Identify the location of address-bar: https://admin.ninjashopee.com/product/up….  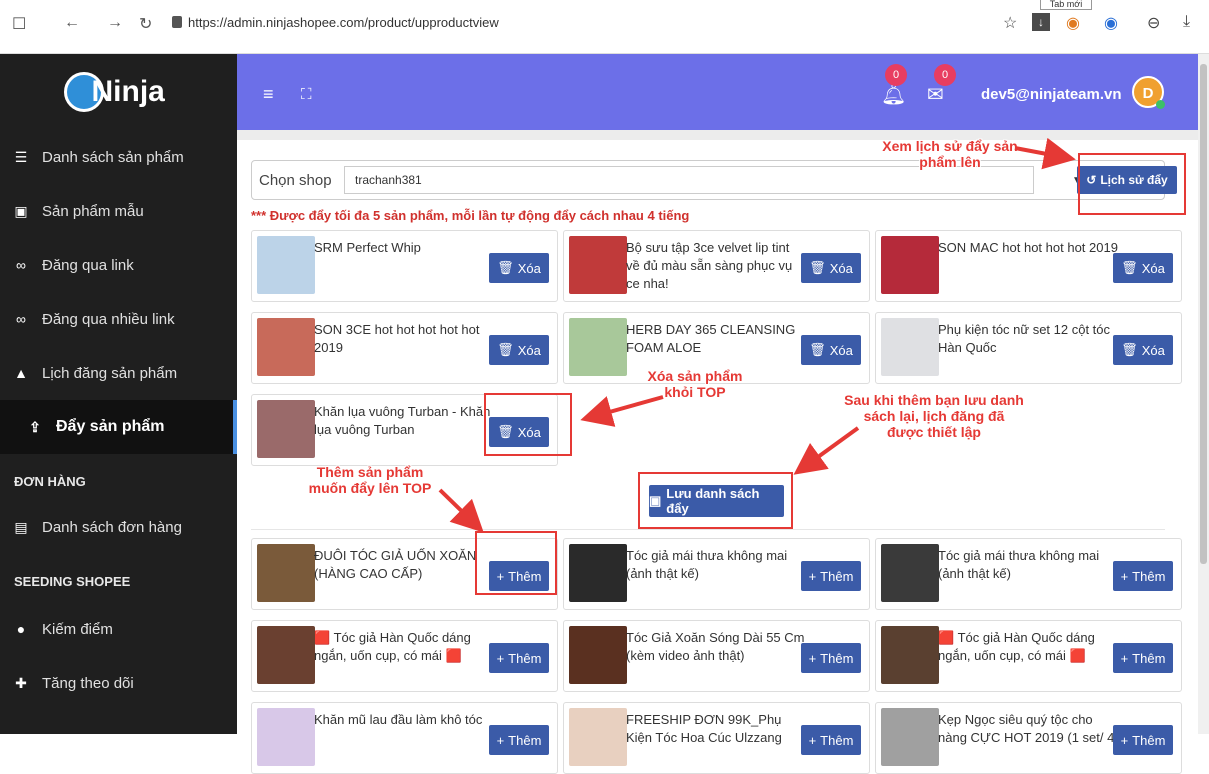
(335, 22).